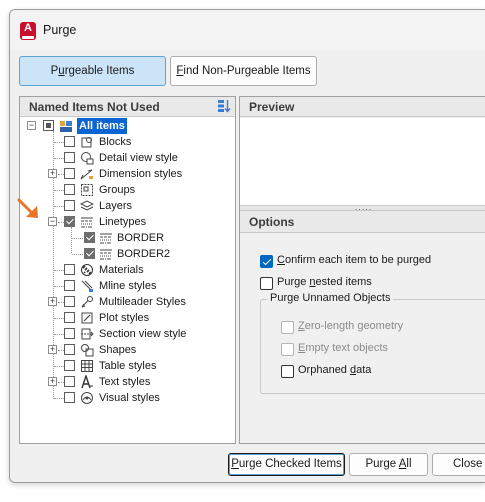  What do you see at coordinates (92, 71) in the screenshot?
I see `purgeable-items-button: Purgeable Items` at bounding box center [92, 71].